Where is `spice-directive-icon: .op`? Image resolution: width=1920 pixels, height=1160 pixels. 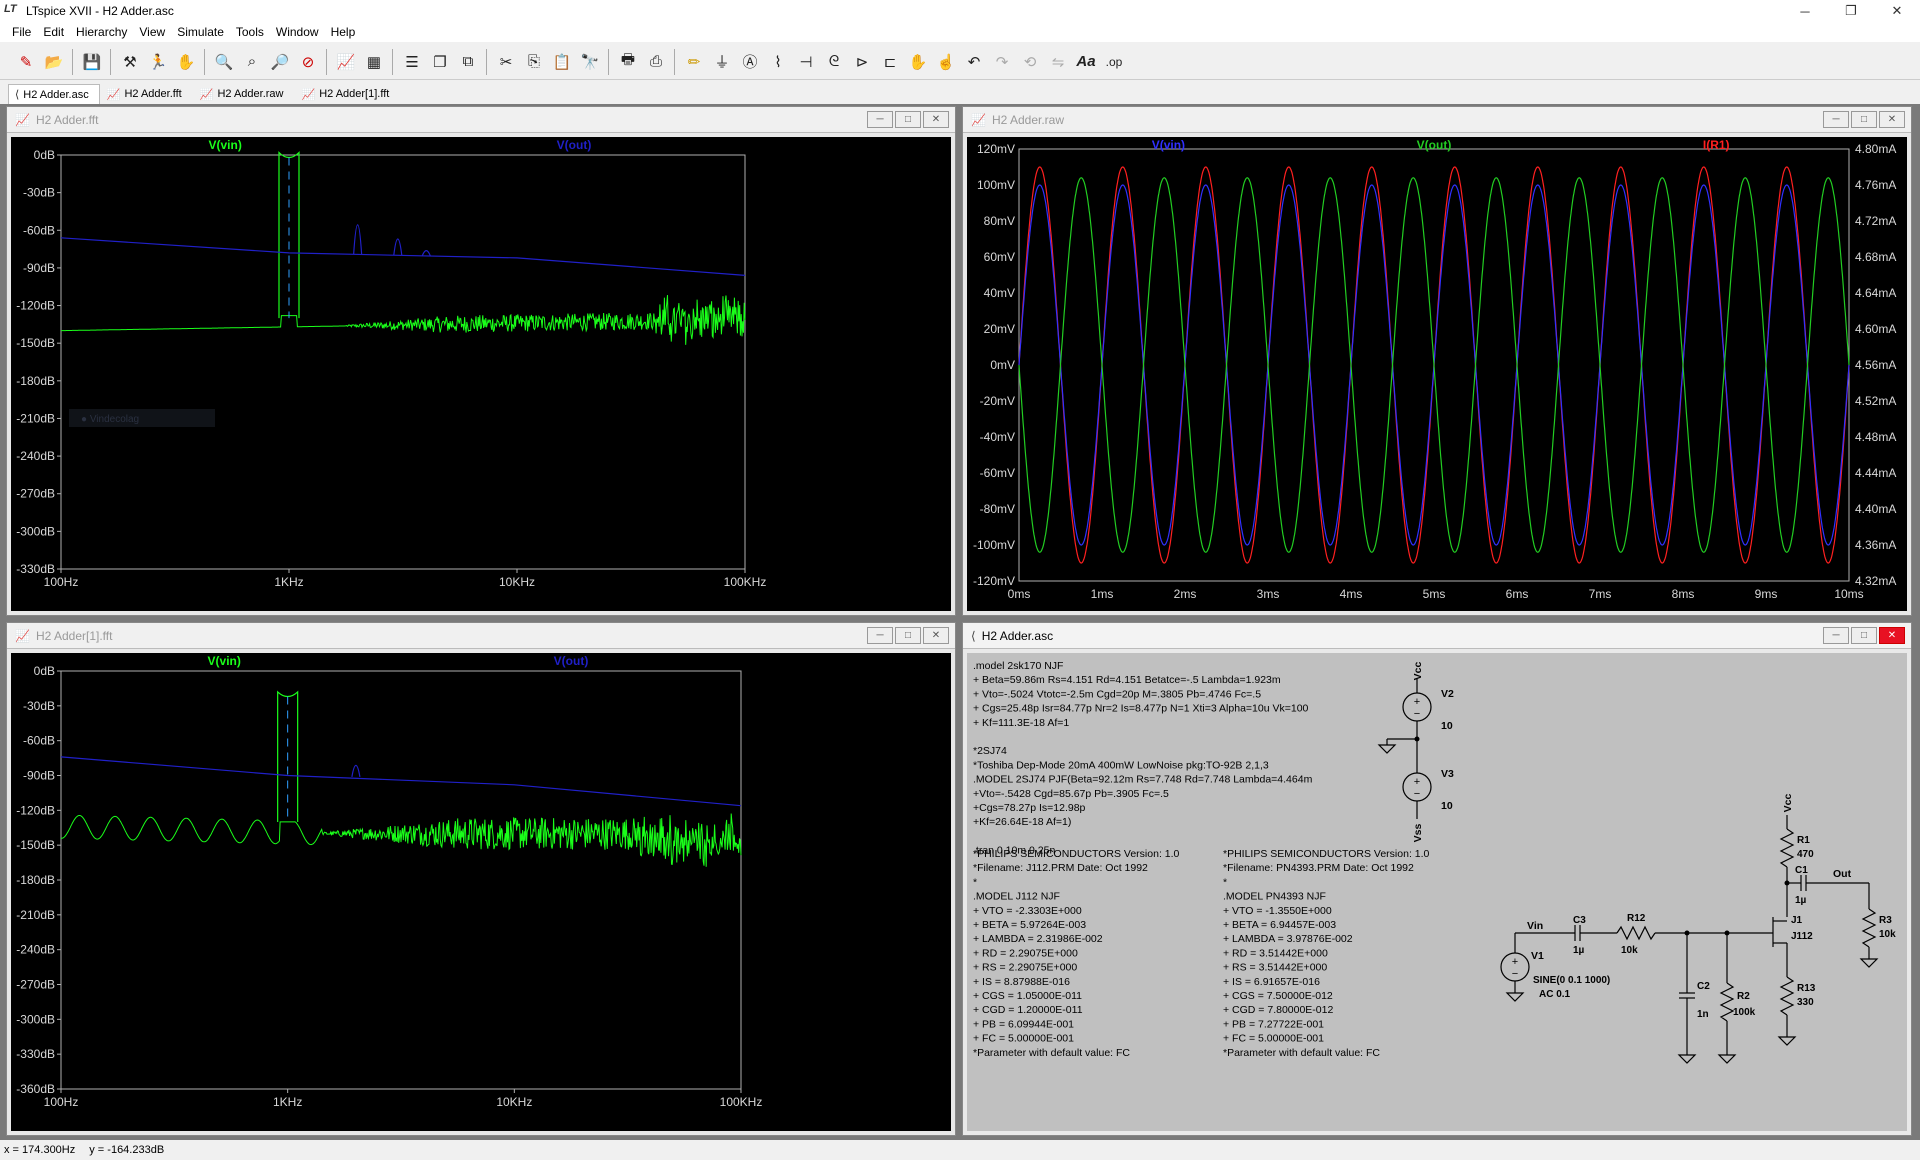
spice-directive-icon: .op is located at coordinates (1114, 62).